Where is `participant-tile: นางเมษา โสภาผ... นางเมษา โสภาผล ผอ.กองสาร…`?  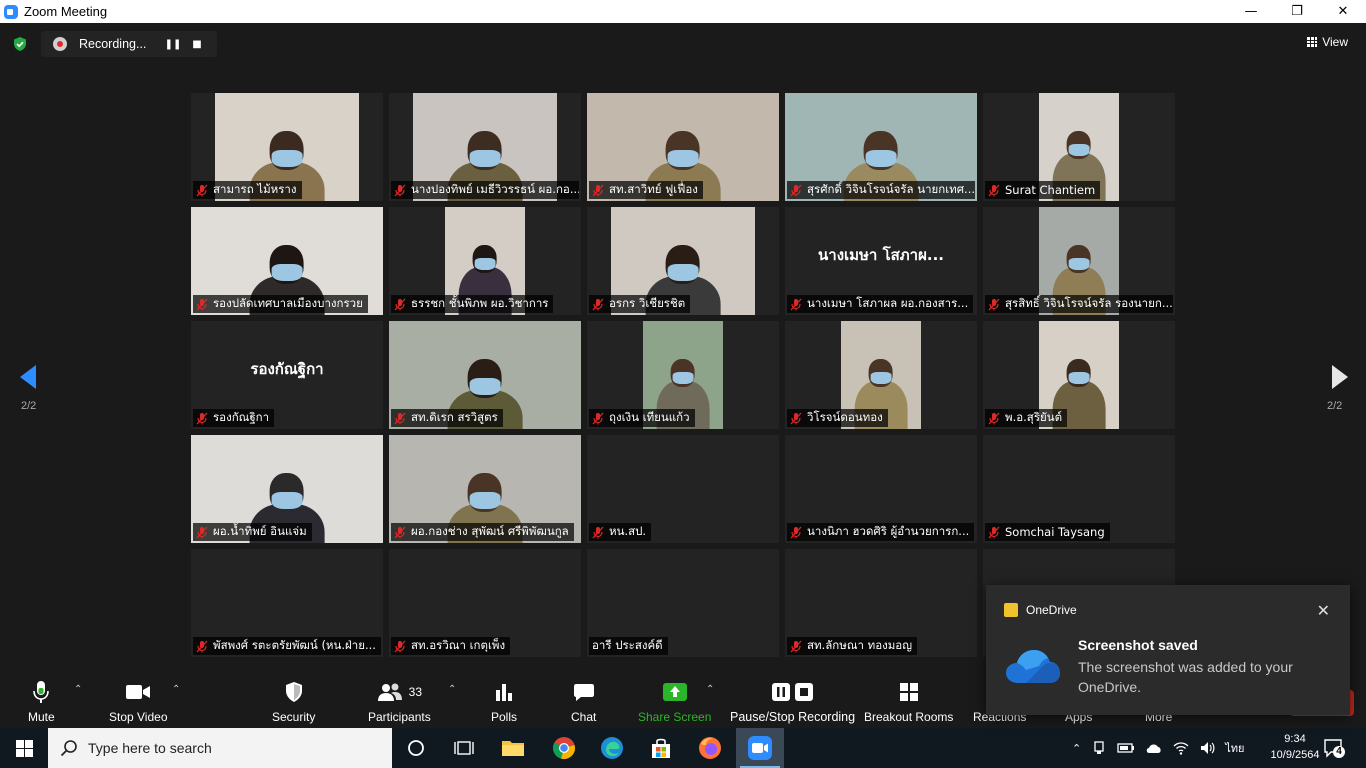
participant-tile: นางเมษา โสภาผ... นางเมษา โสภาผล ผอ.กองสาร… is located at coordinates (881, 261).